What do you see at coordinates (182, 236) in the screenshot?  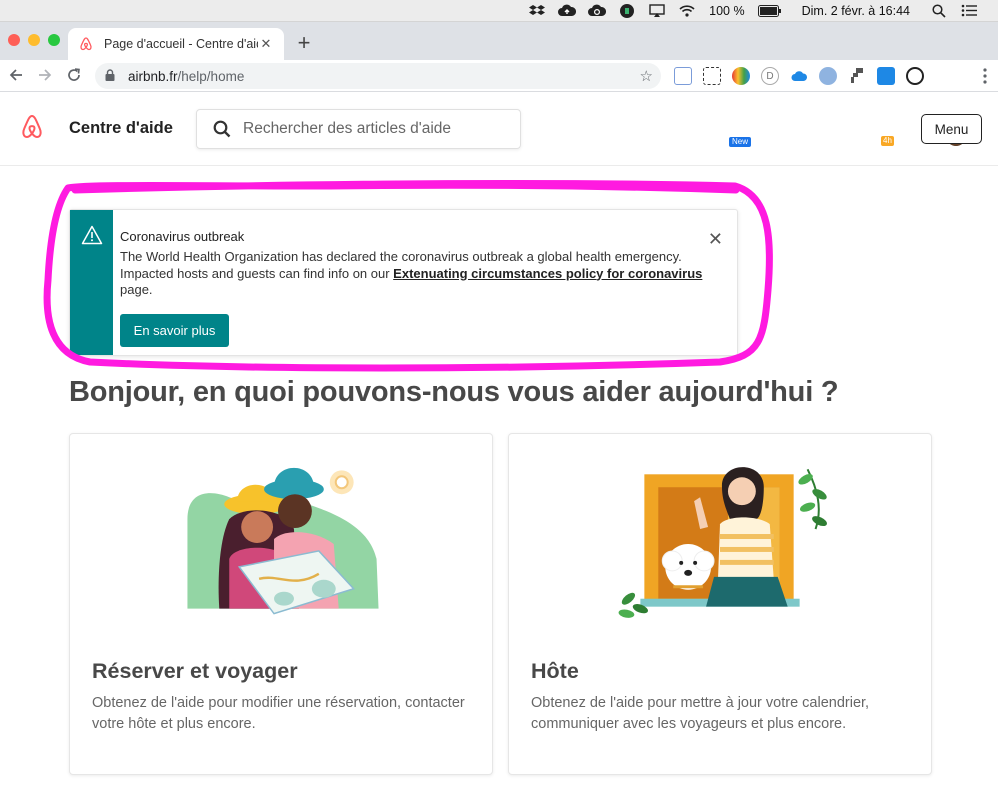 I see `alert-title: Coronavirus outbreak` at bounding box center [182, 236].